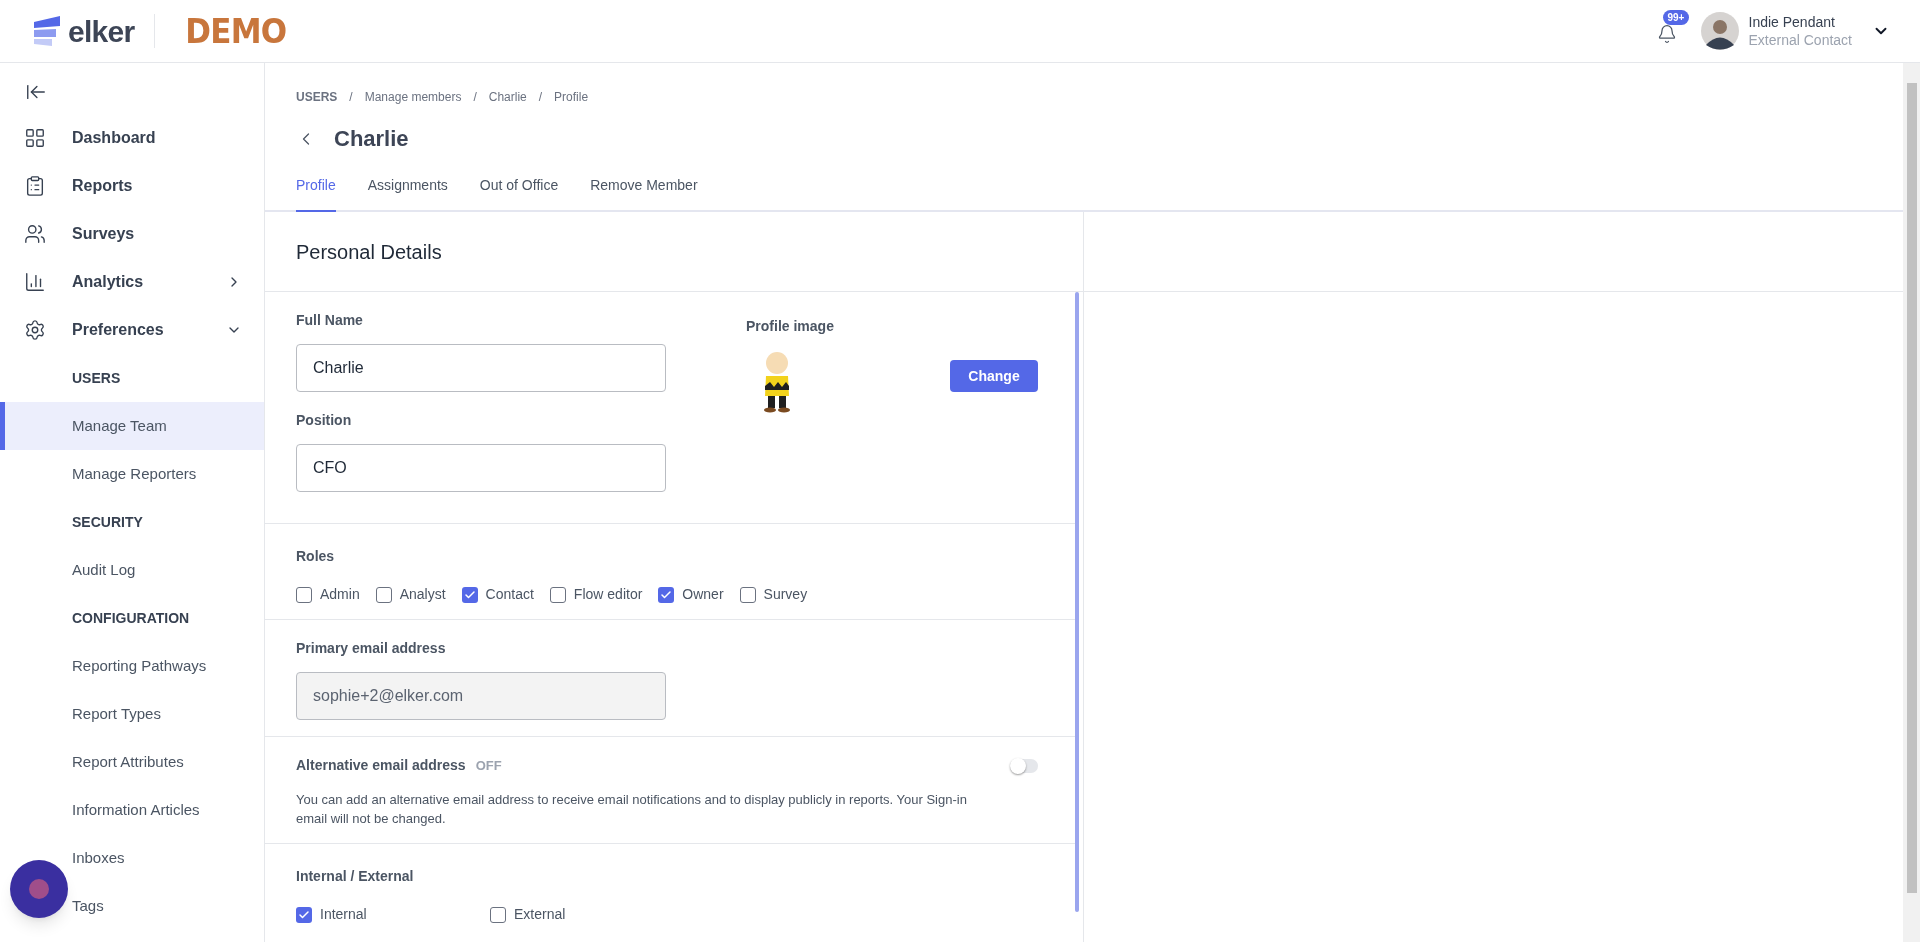 The width and height of the screenshot is (1920, 942). What do you see at coordinates (1719, 31) in the screenshot?
I see `avatar` at bounding box center [1719, 31].